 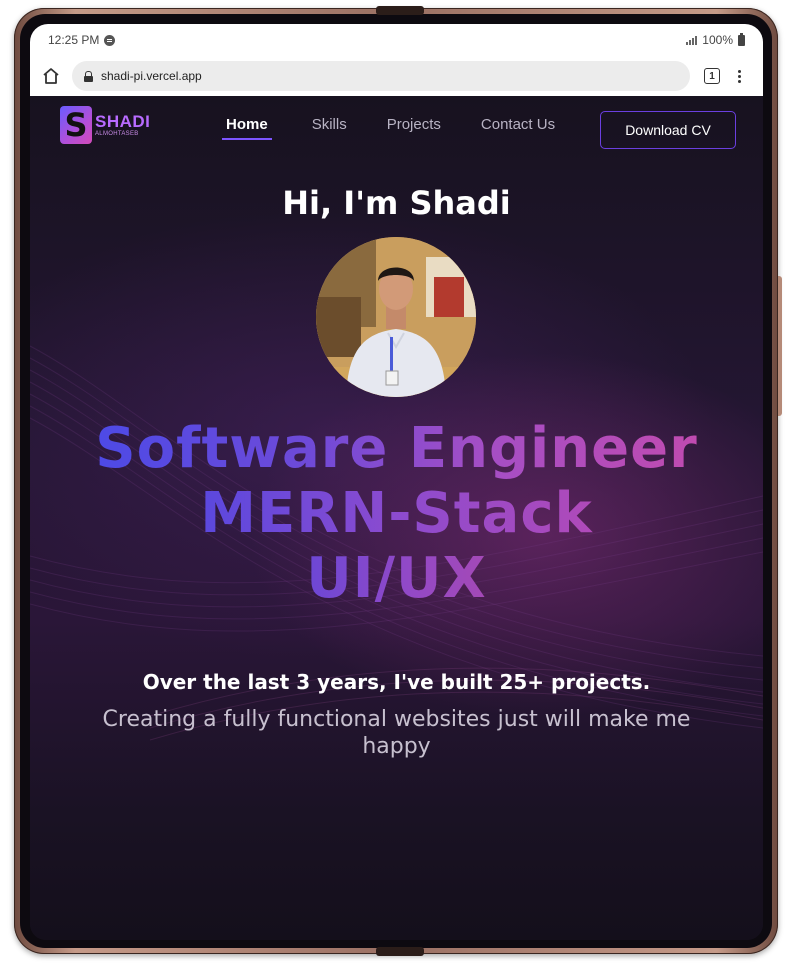 What do you see at coordinates (780, 346) in the screenshot?
I see `device-side-button` at bounding box center [780, 346].